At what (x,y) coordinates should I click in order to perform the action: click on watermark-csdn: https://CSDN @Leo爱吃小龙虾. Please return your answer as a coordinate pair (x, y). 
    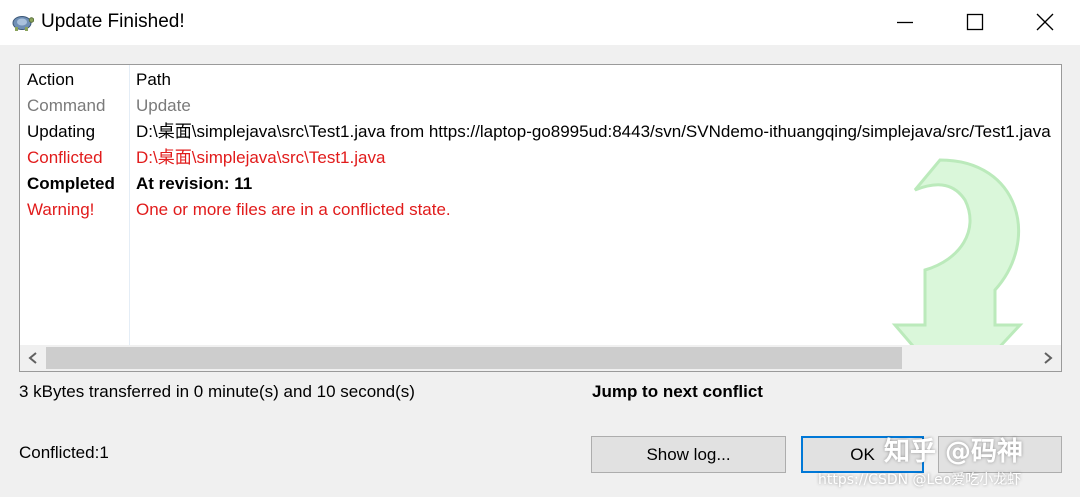
    Looking at the image, I should click on (920, 480).